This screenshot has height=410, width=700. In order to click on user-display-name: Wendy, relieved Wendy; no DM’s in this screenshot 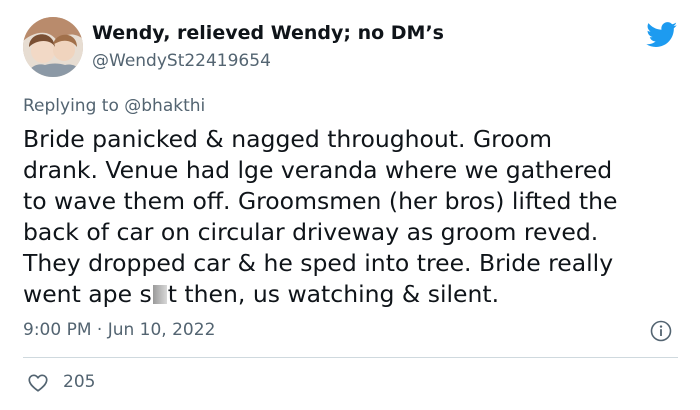, I will do `click(268, 33)`.